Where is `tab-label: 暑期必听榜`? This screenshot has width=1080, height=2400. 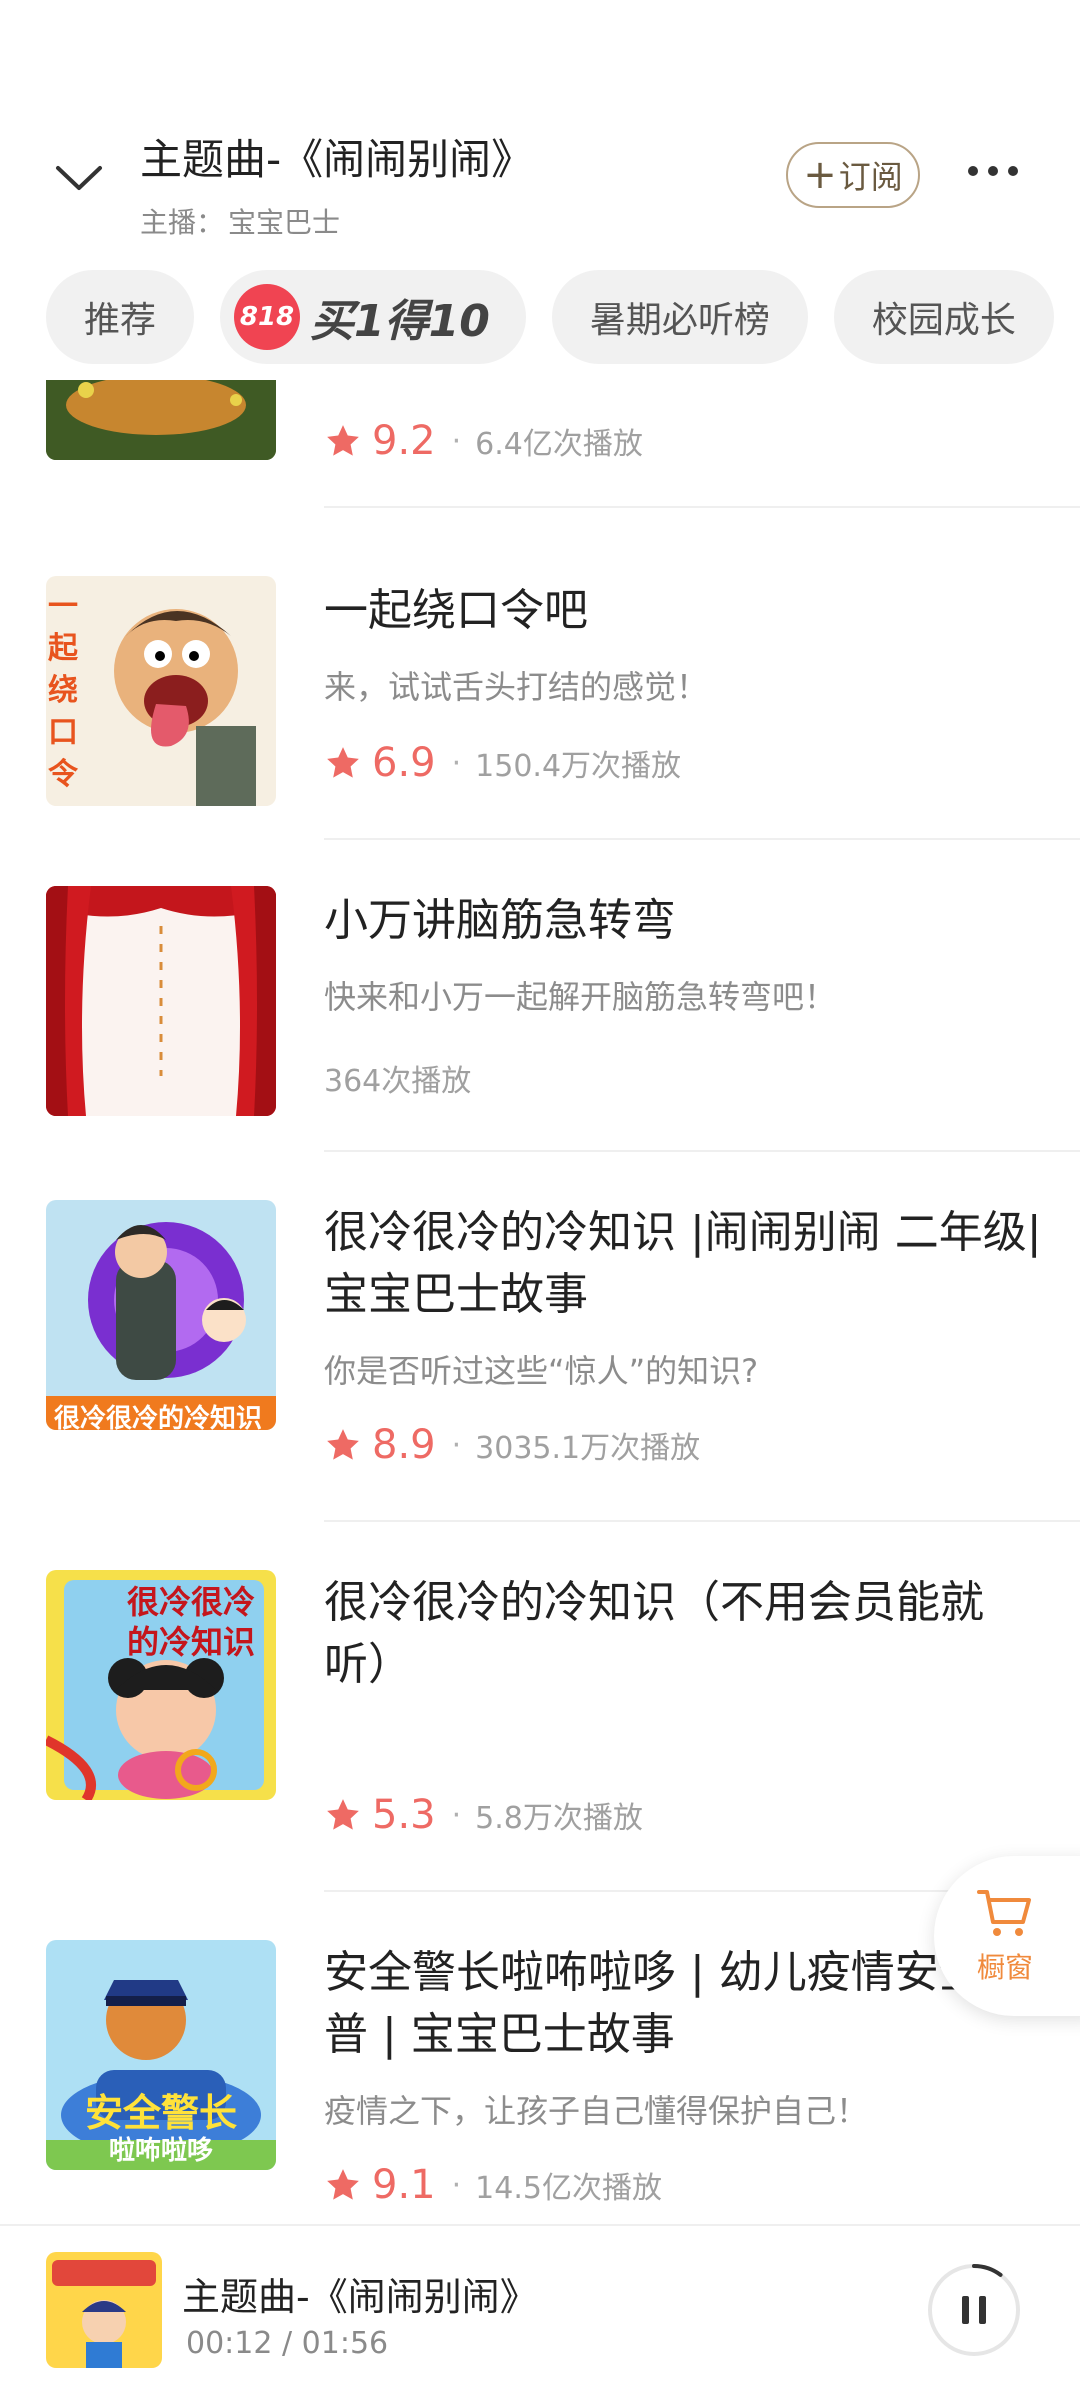
tab-label: 暑期必听榜 is located at coordinates (679, 320).